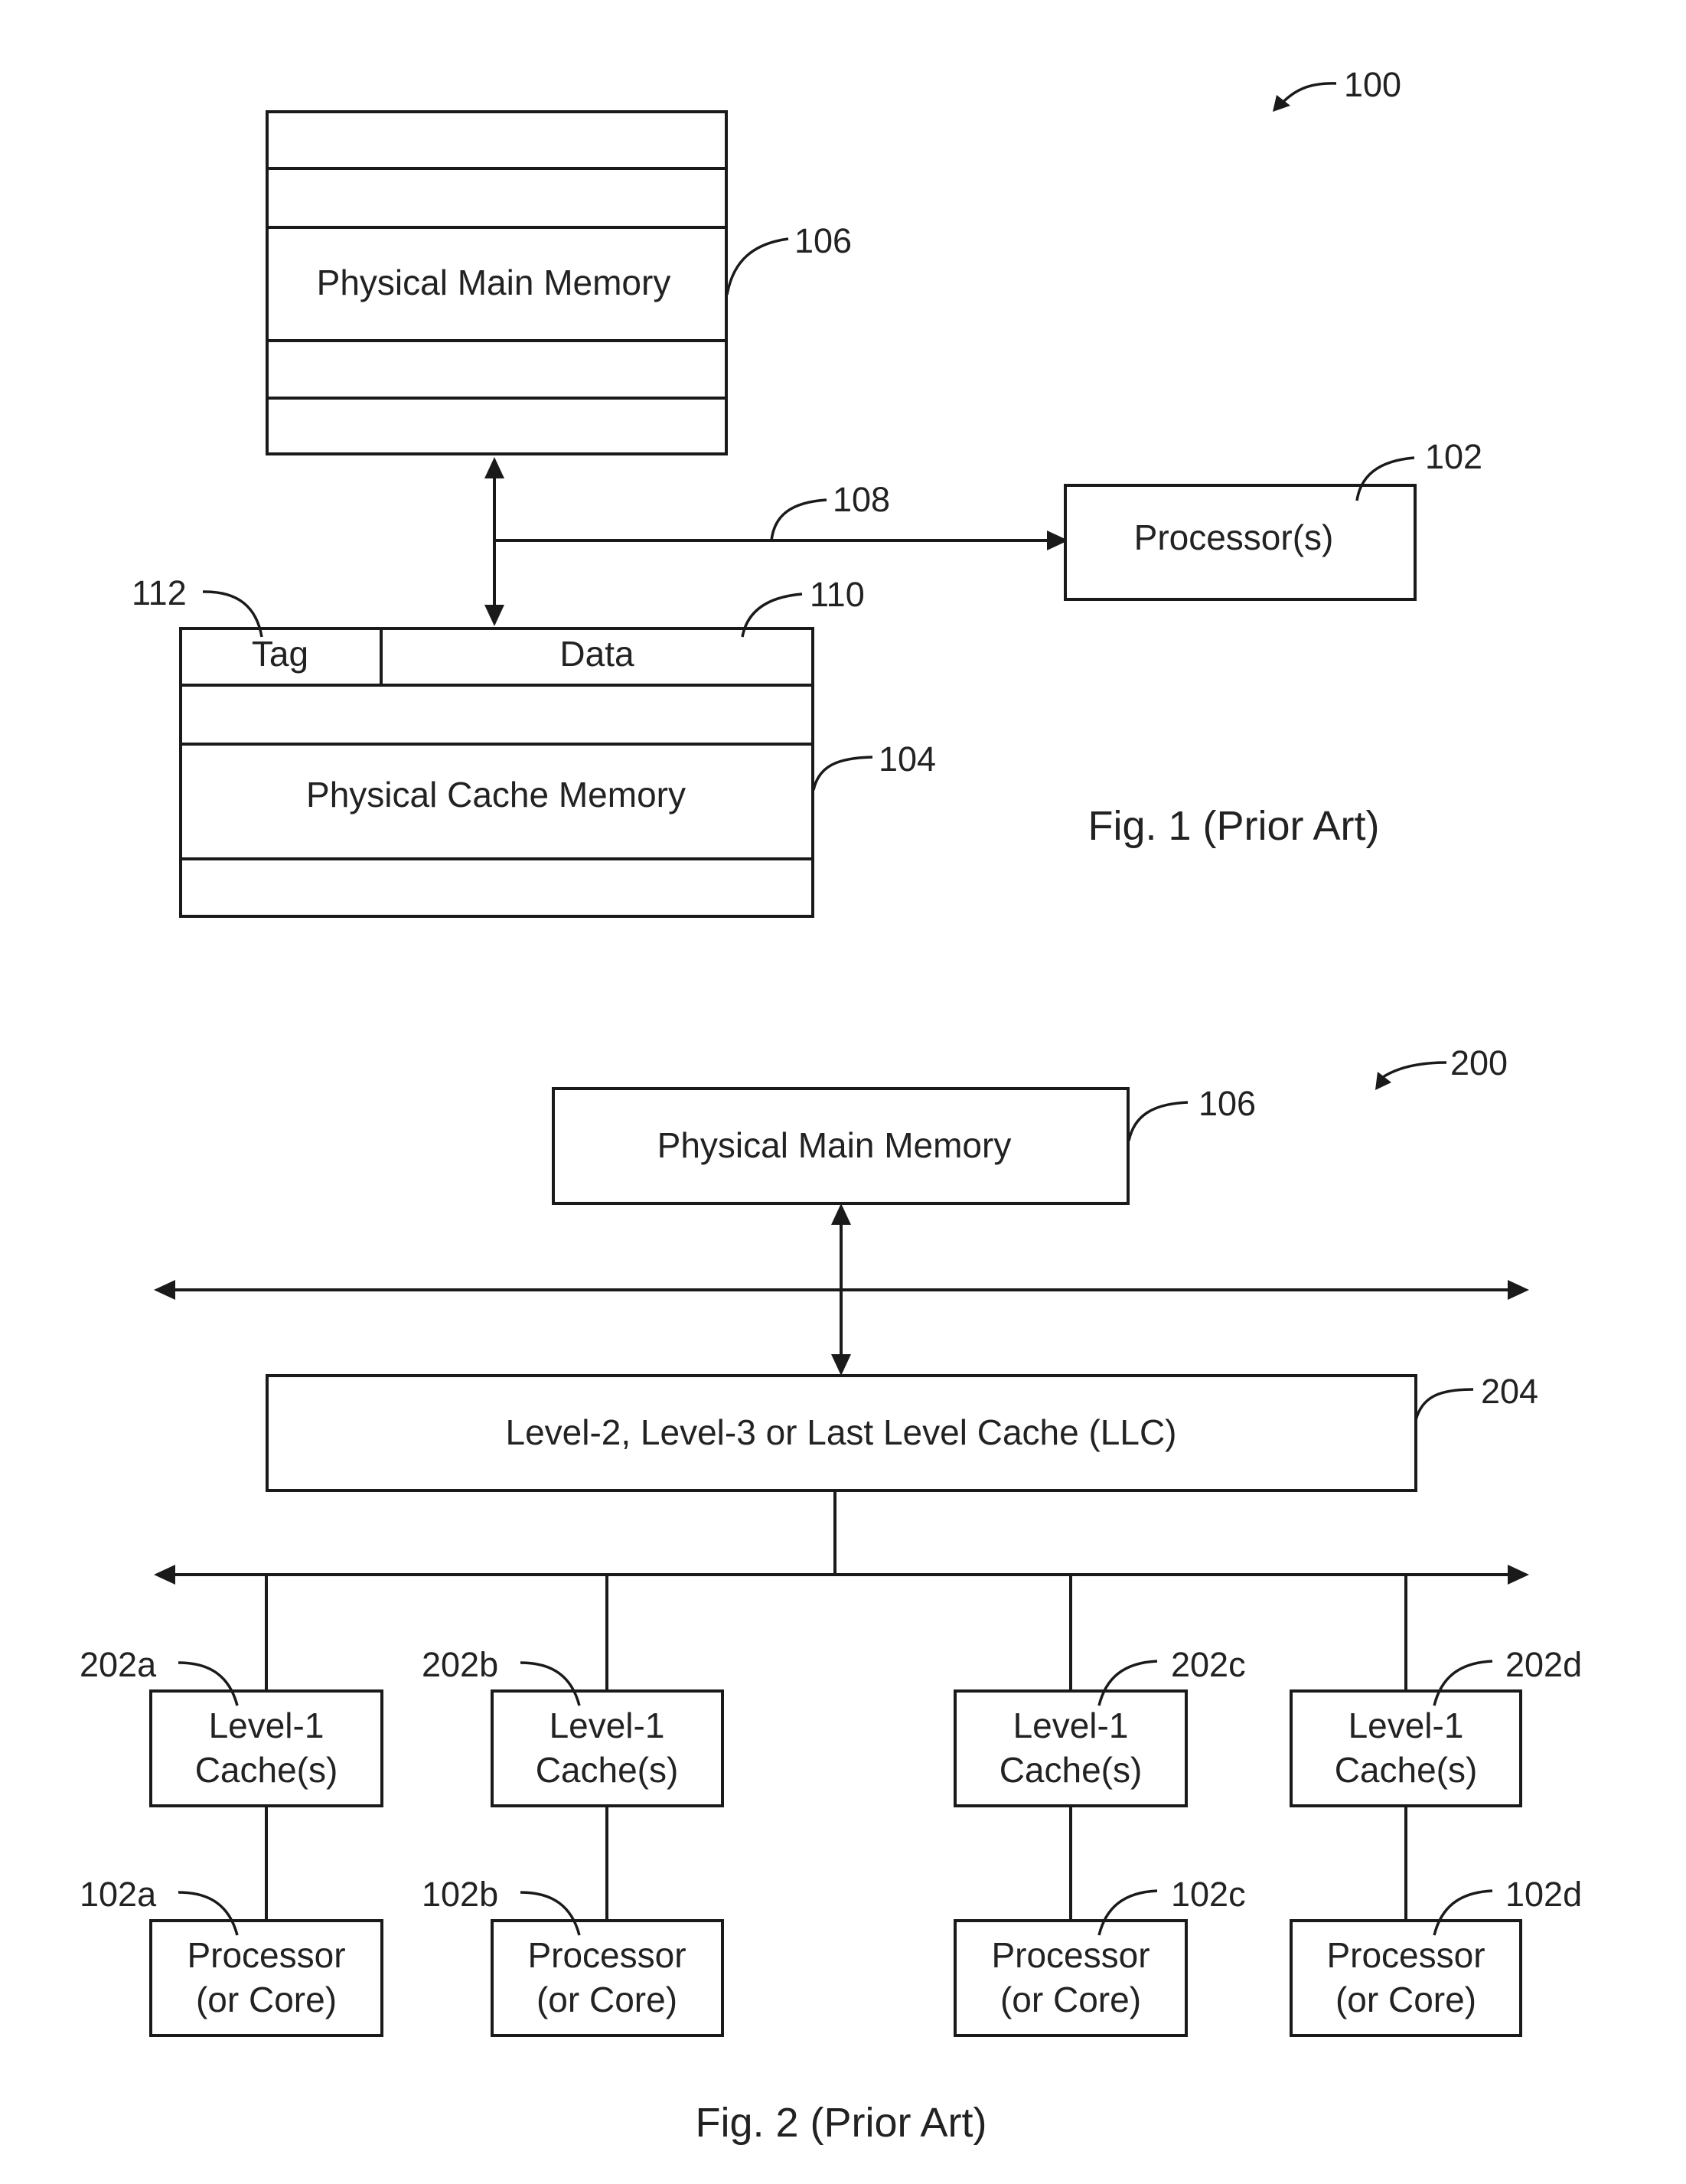 Image resolution: width=1686 pixels, height=2184 pixels. Describe the element at coordinates (1543, 1894) in the screenshot. I see `processor-ref: 102d` at that location.